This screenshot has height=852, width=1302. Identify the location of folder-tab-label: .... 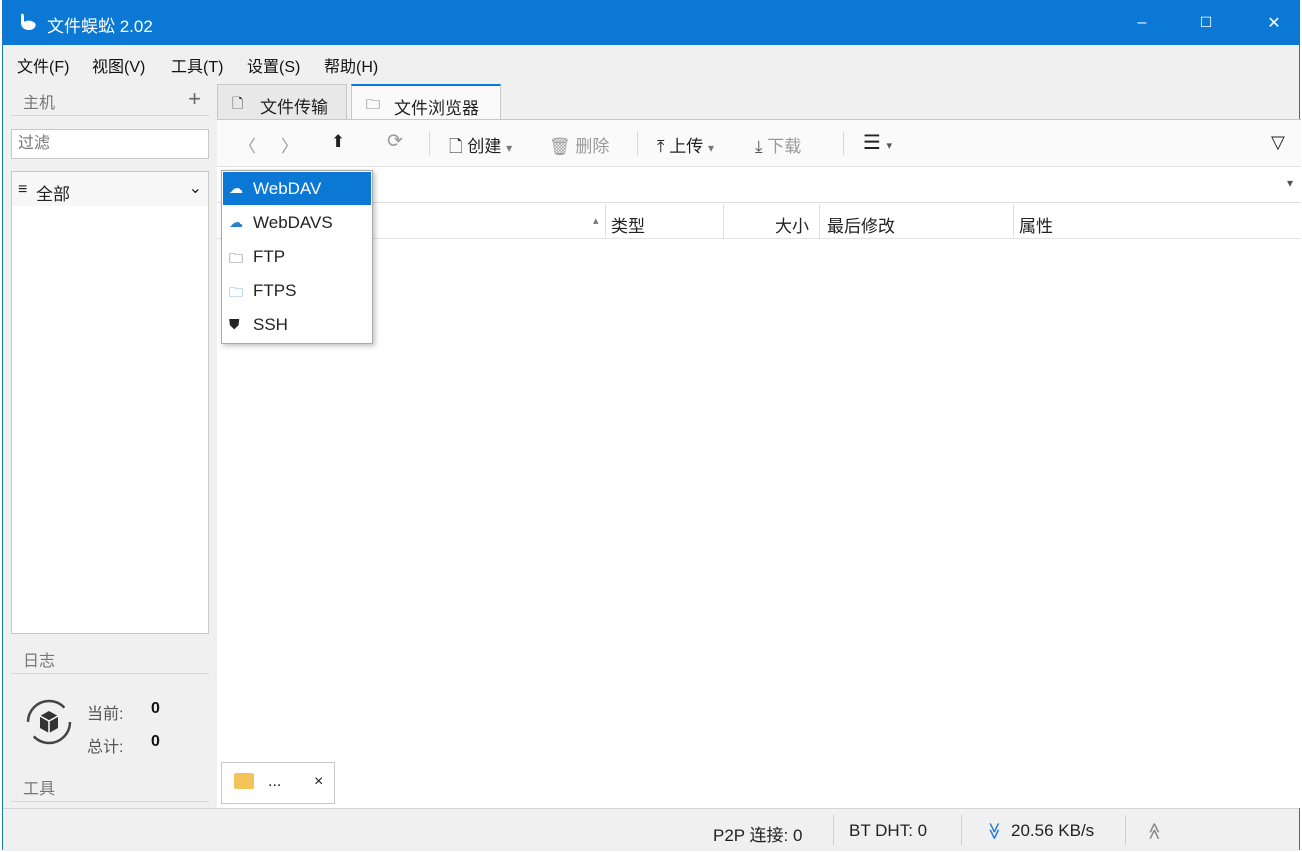
(275, 781).